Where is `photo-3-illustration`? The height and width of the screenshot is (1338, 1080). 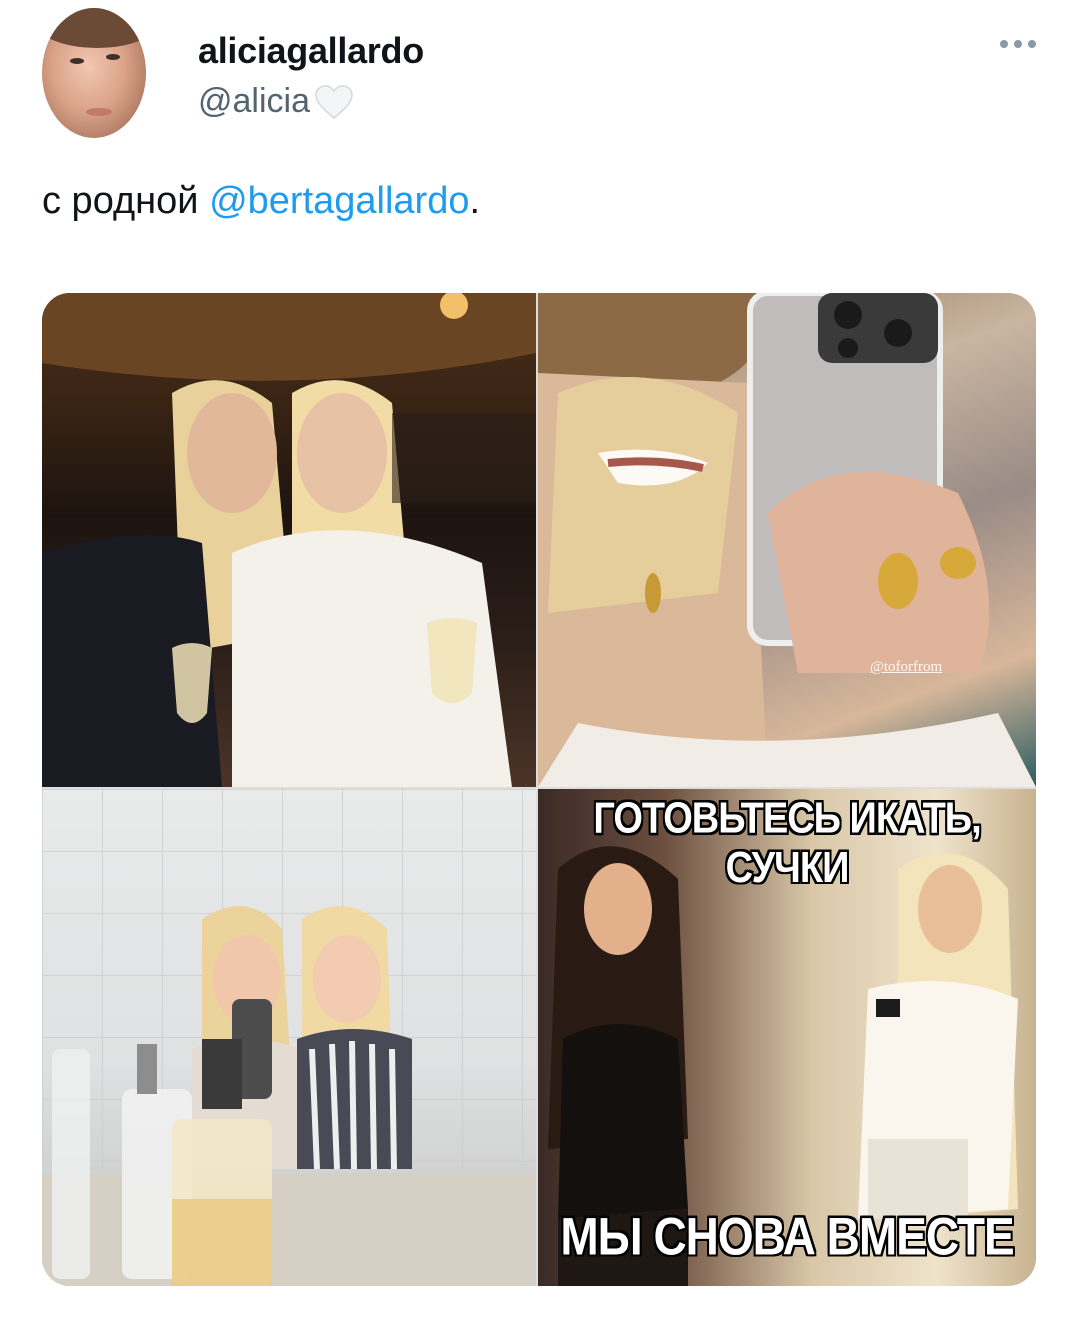 photo-3-illustration is located at coordinates (289, 1096).